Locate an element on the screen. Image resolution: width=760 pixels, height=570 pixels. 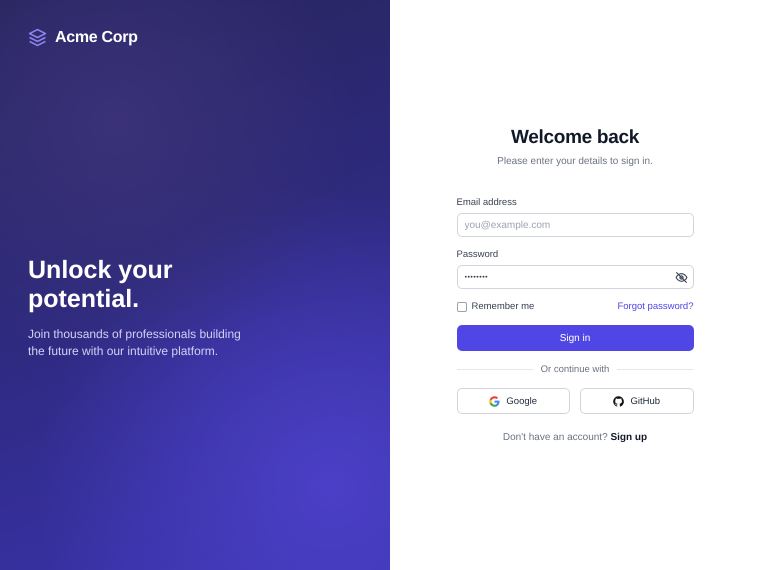
form-title: Welcome back is located at coordinates (575, 138).